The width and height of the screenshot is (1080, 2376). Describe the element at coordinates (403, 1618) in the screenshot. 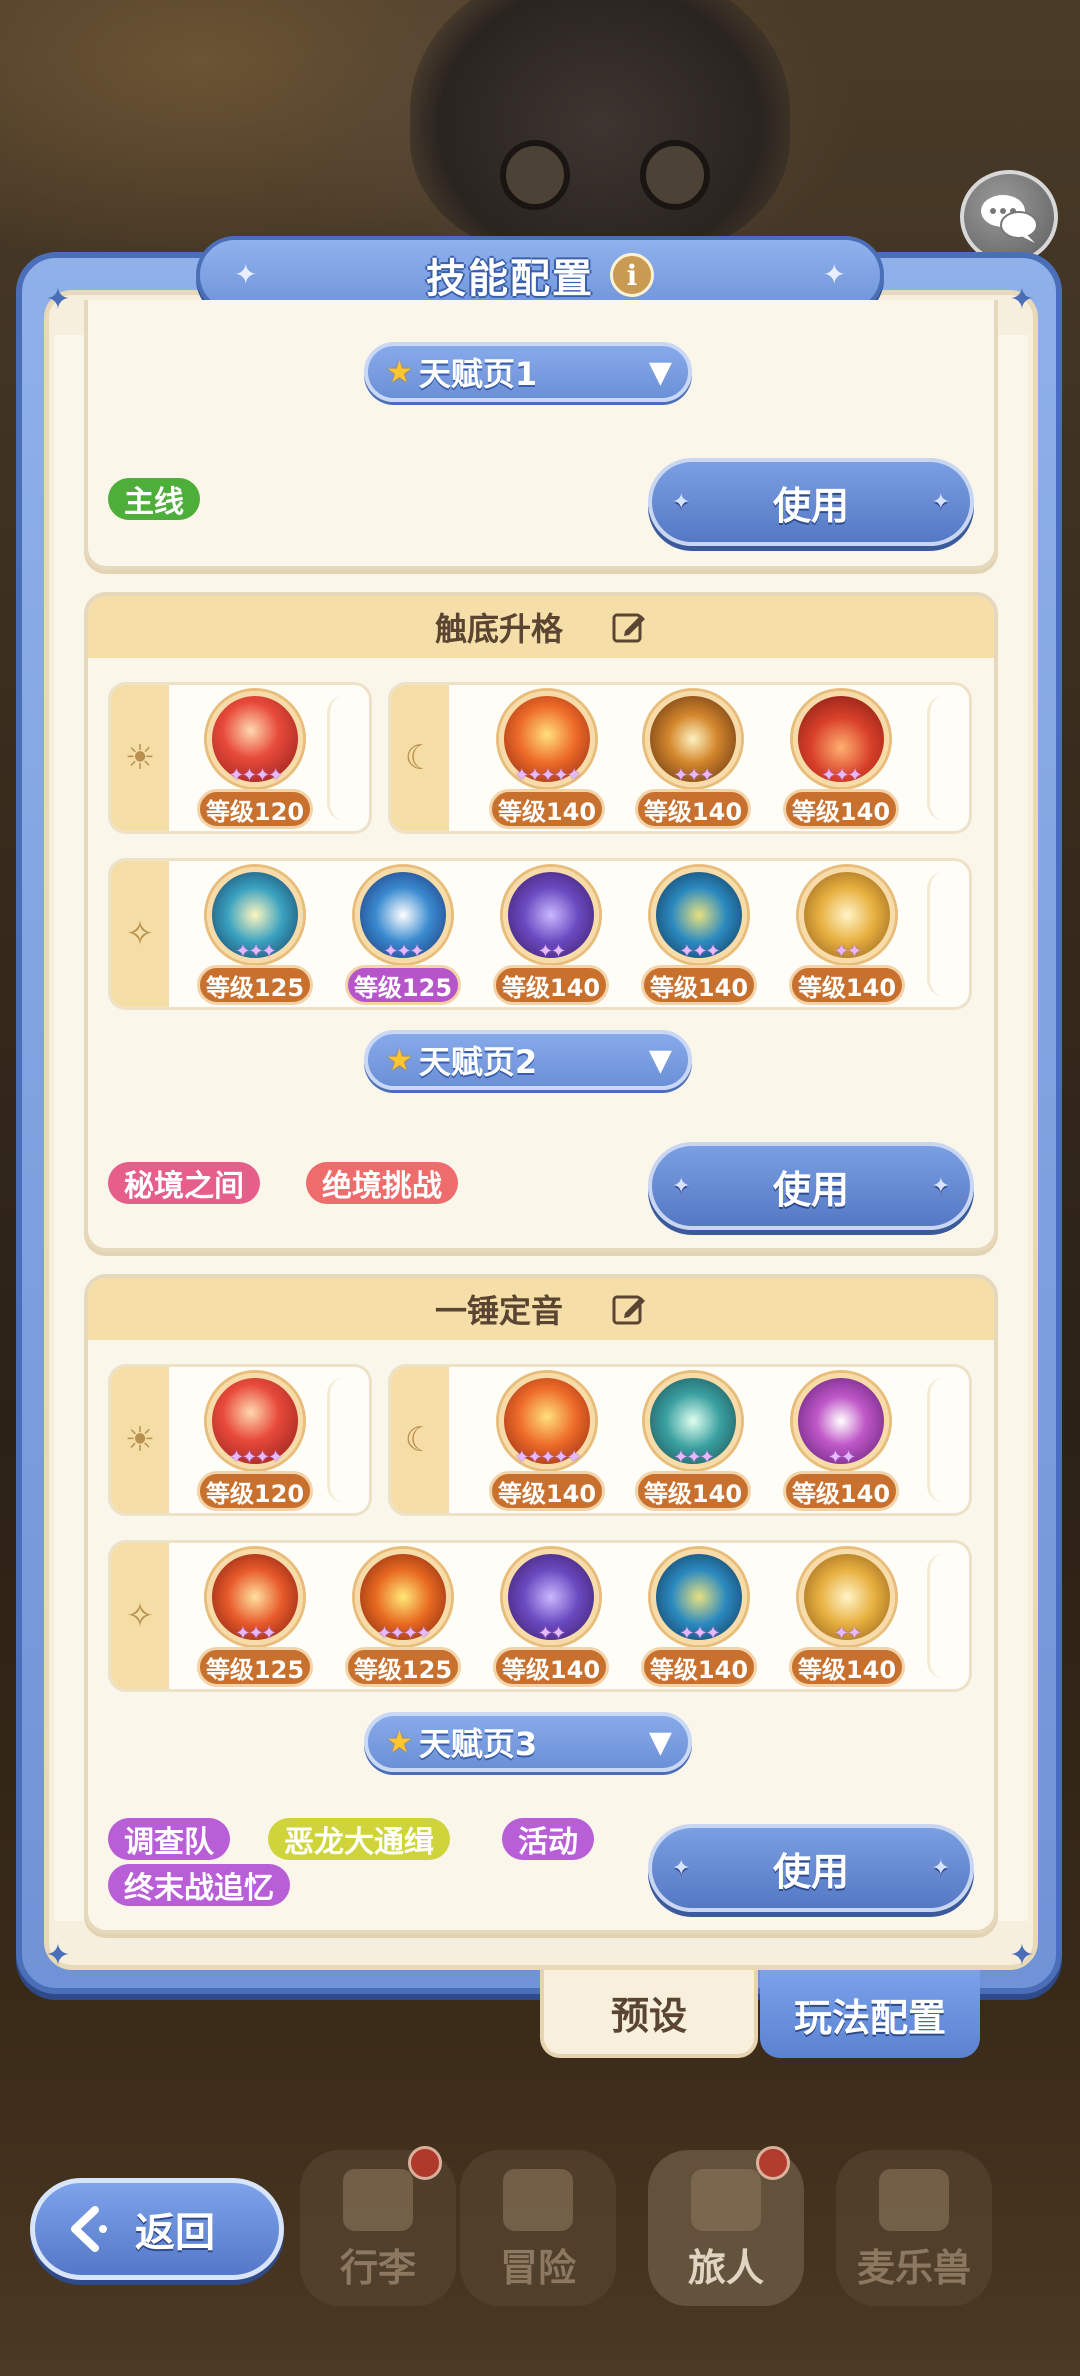

I see `skill-slot: ✦✦✦✦ 等级125` at that location.